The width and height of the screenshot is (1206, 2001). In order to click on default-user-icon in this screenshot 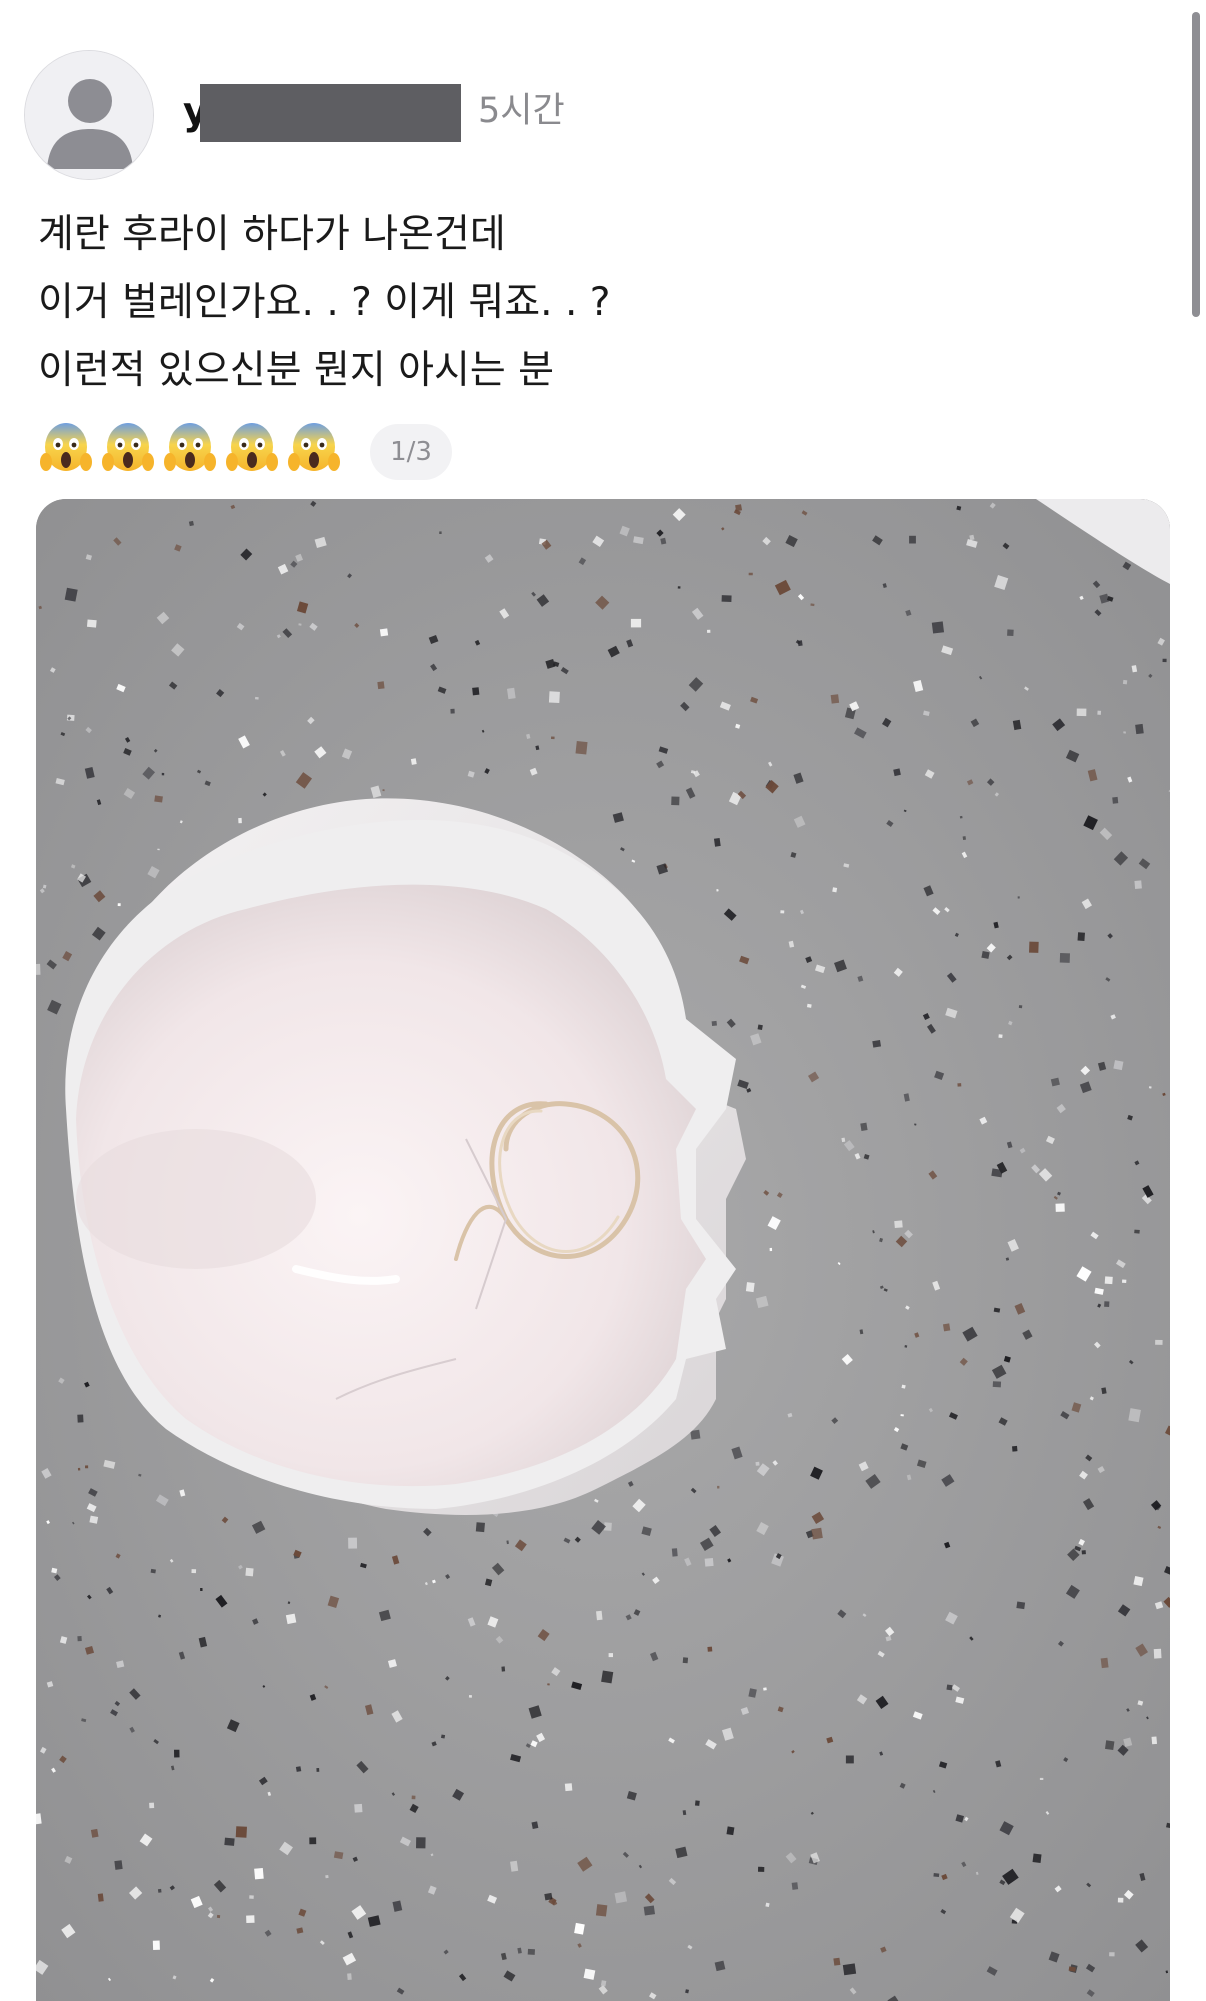, I will do `click(89, 115)`.